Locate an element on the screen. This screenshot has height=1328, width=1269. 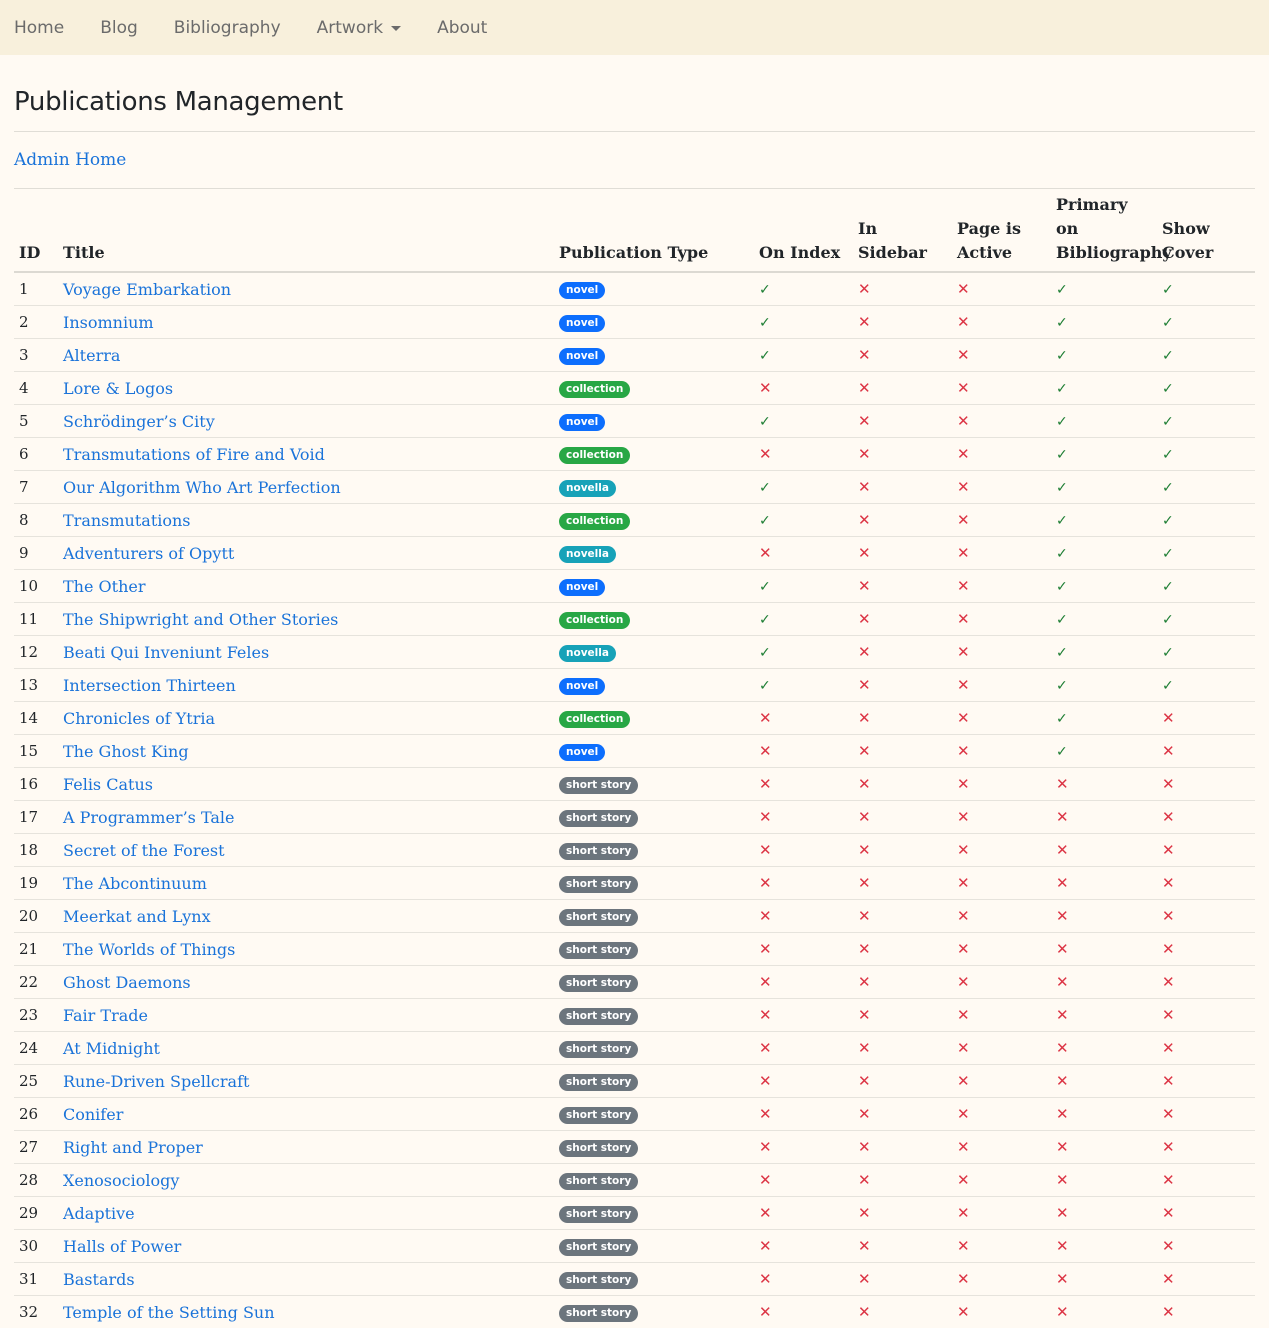
publication-type-badge: collection is located at coordinates (594, 389).